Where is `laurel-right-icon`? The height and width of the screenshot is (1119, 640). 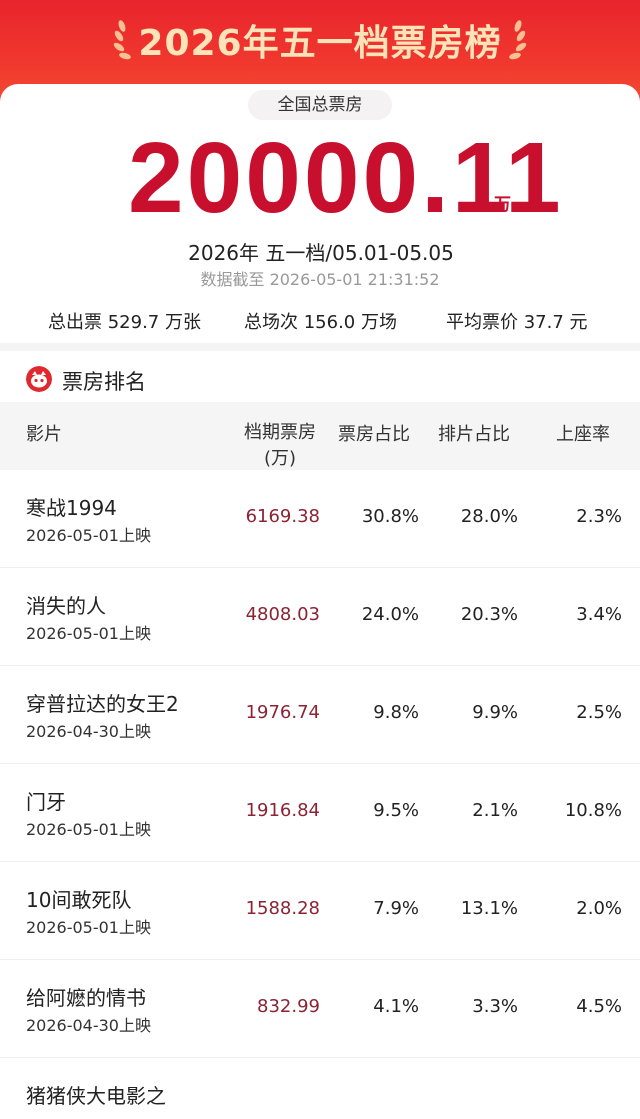 laurel-right-icon is located at coordinates (518, 40).